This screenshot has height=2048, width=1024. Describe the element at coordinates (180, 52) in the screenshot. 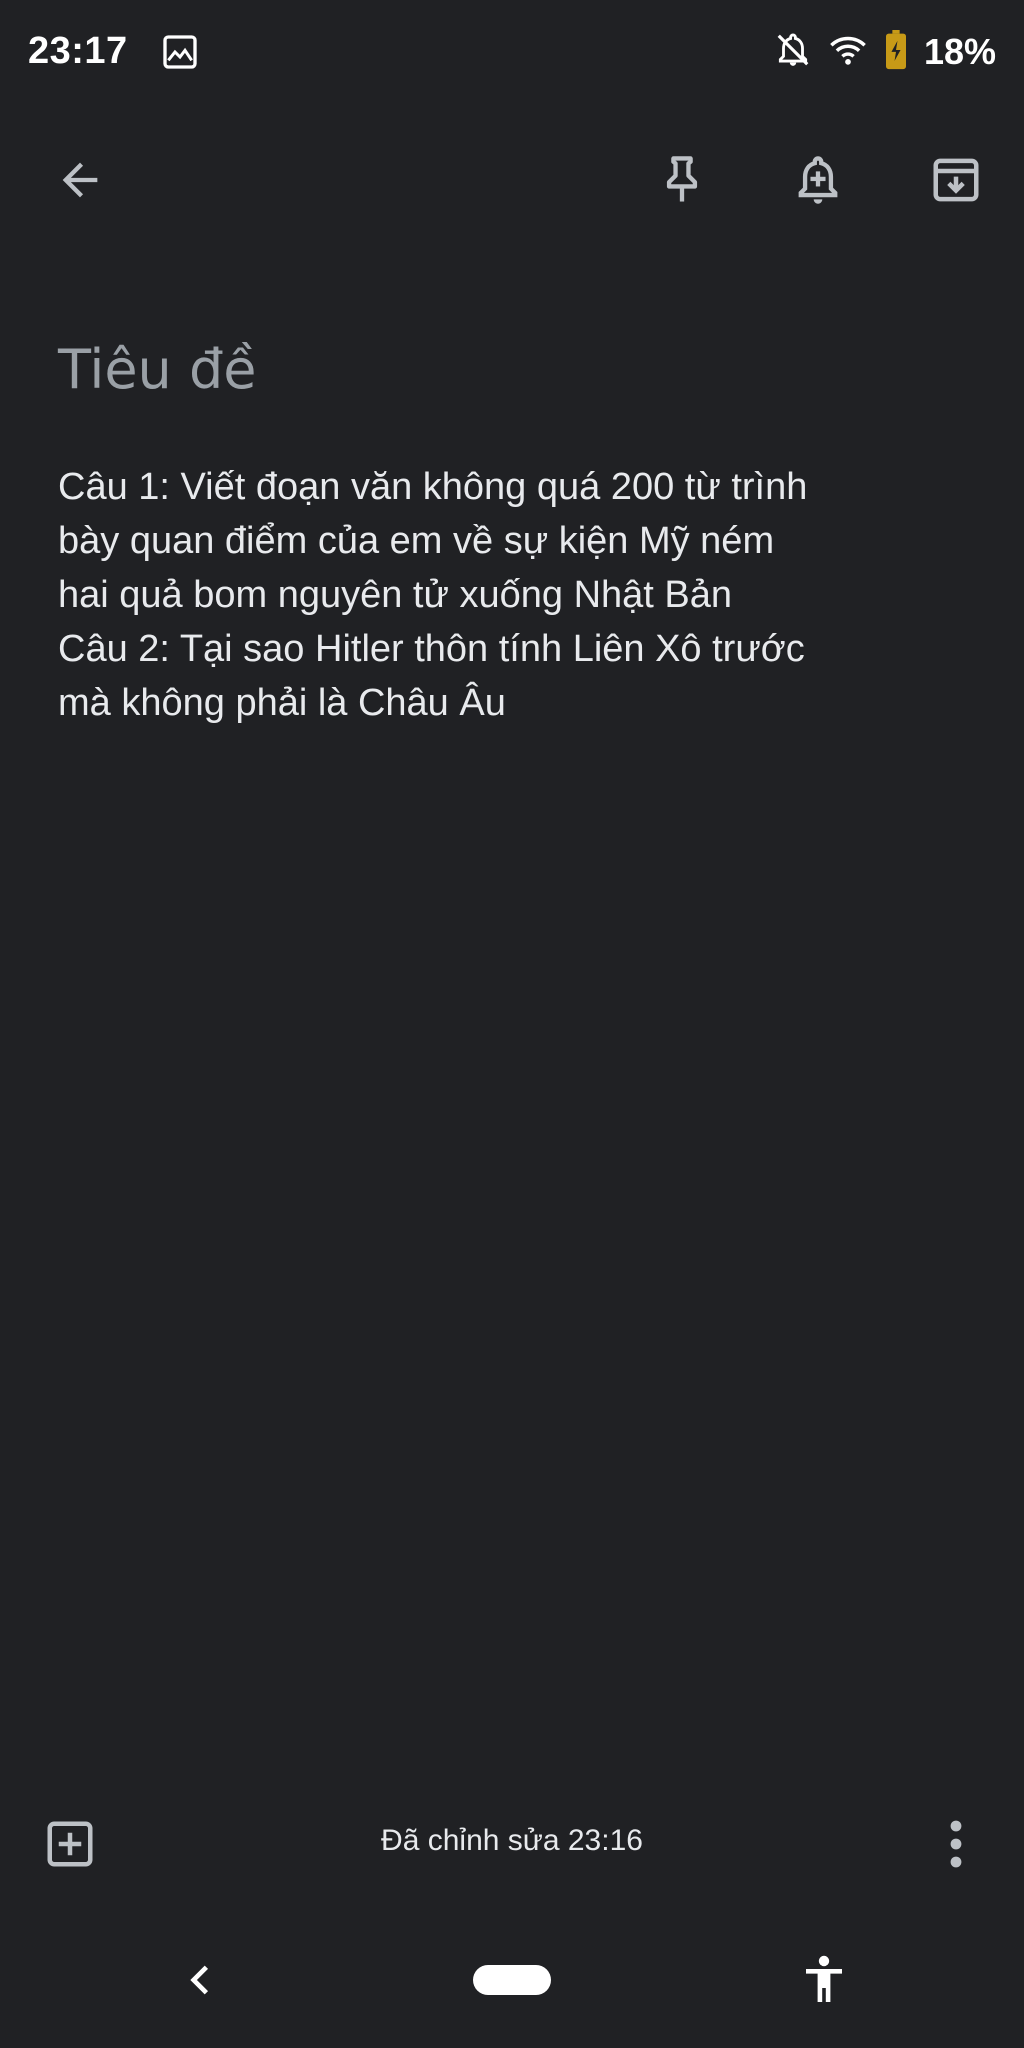

I see `gallery-icon` at that location.